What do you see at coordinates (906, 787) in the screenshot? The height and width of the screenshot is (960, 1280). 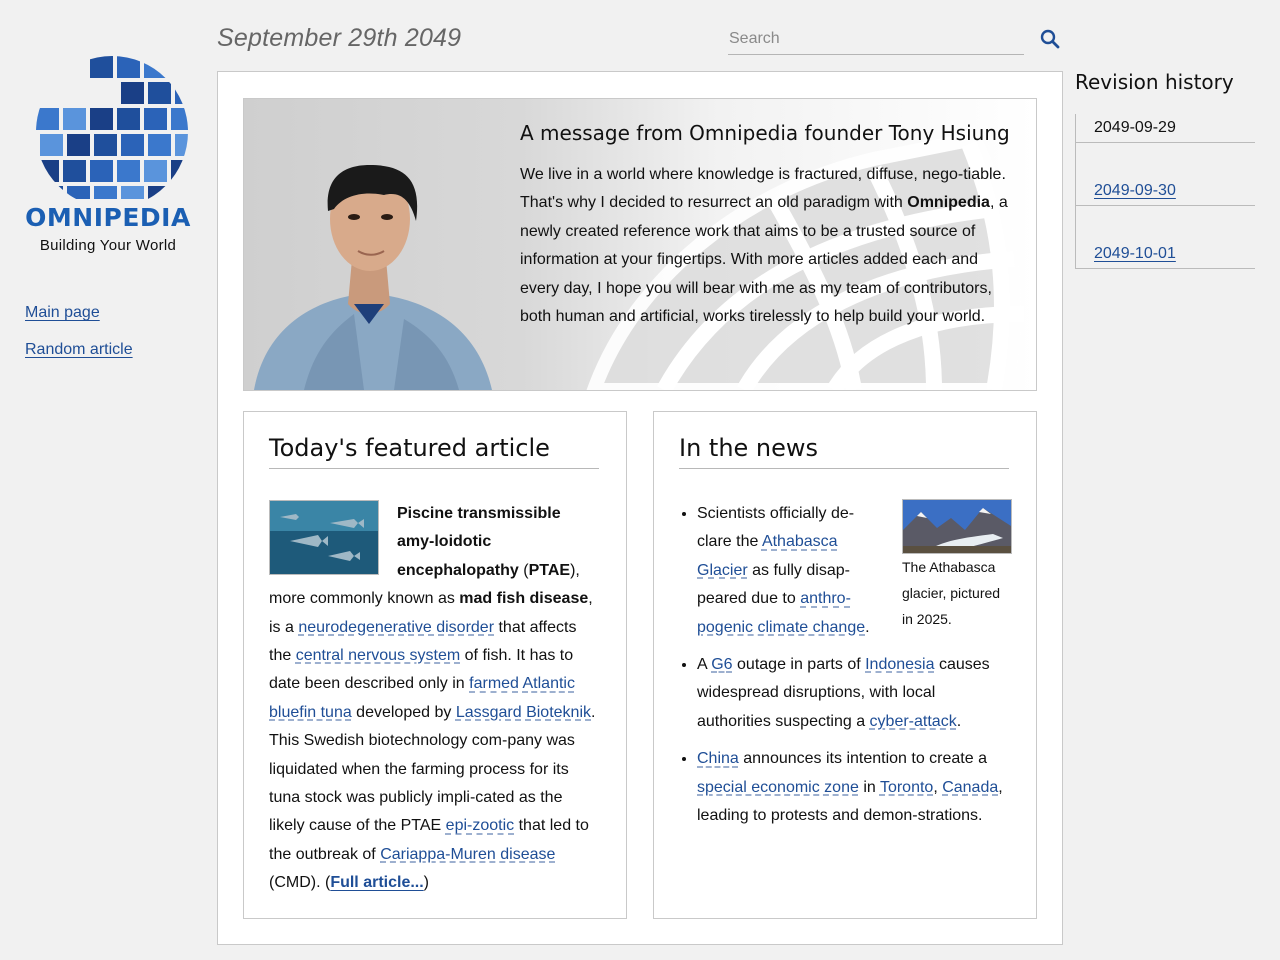 I see `link-toronto: Toronto` at bounding box center [906, 787].